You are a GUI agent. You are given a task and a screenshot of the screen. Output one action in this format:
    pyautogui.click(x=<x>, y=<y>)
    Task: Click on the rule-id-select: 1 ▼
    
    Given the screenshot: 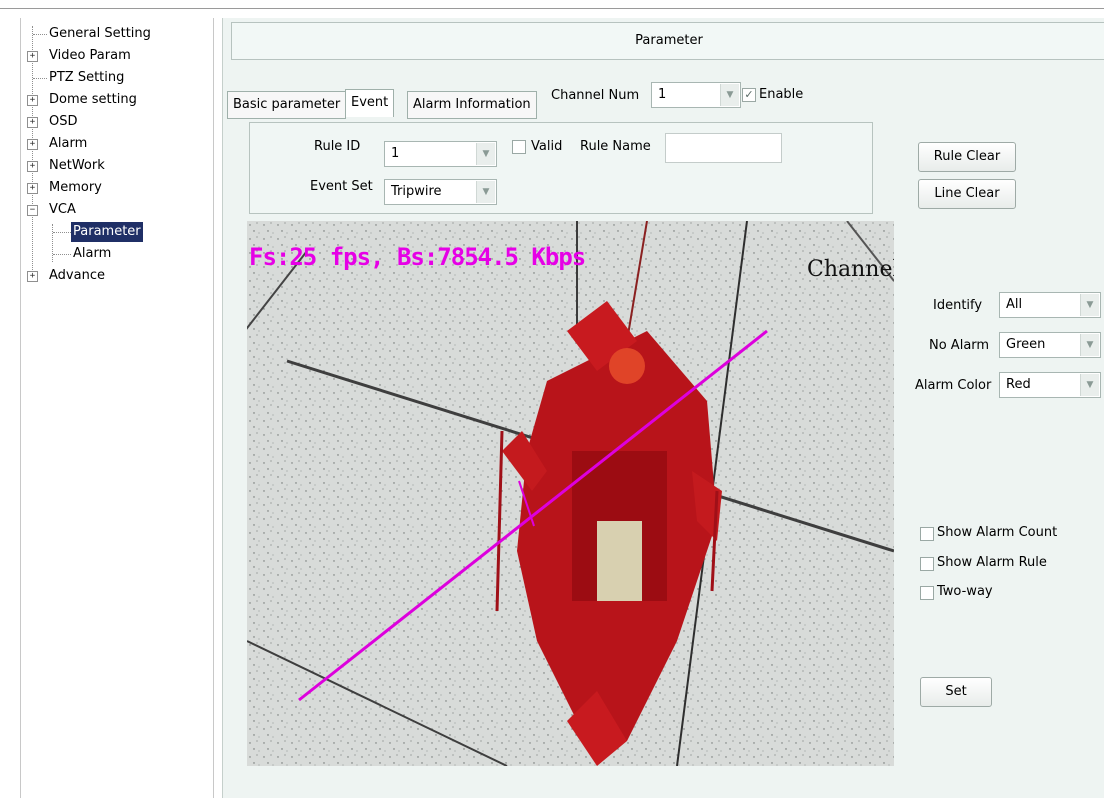 What is the action you would take?
    pyautogui.click(x=440, y=154)
    